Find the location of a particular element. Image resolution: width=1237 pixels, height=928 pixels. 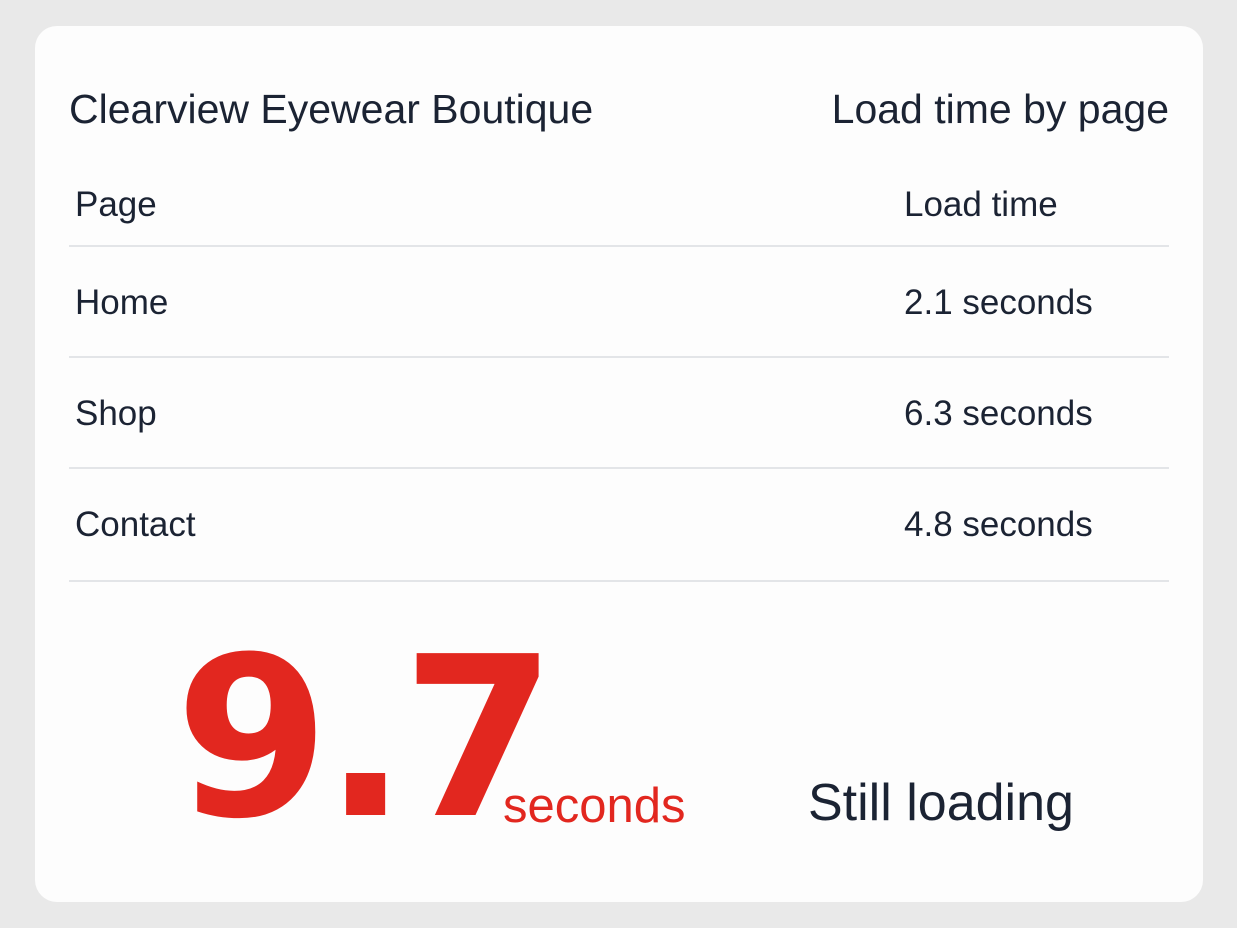

load-time-cell: 2.1 seconds is located at coordinates (998, 302).